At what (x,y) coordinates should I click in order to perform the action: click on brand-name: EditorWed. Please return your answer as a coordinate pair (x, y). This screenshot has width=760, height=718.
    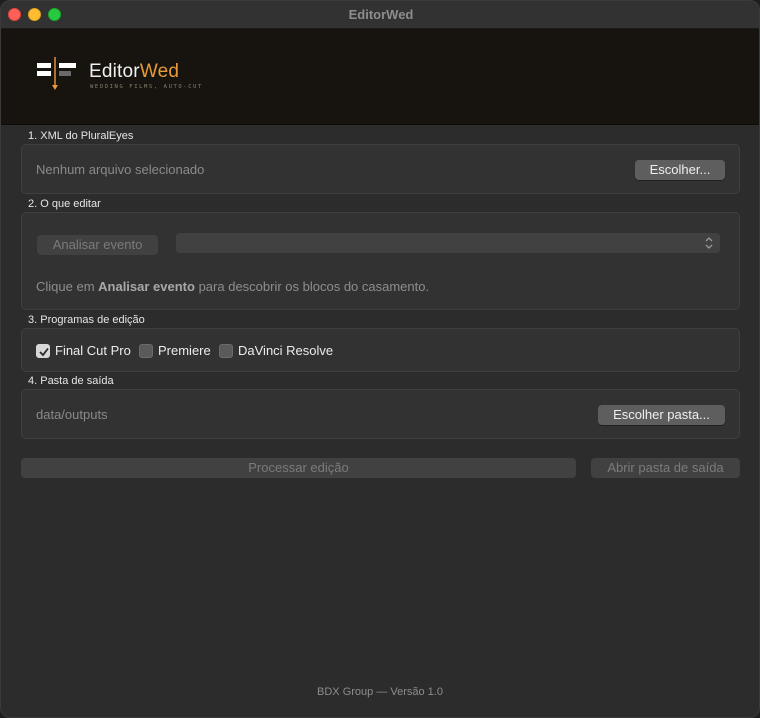
    Looking at the image, I should click on (134, 71).